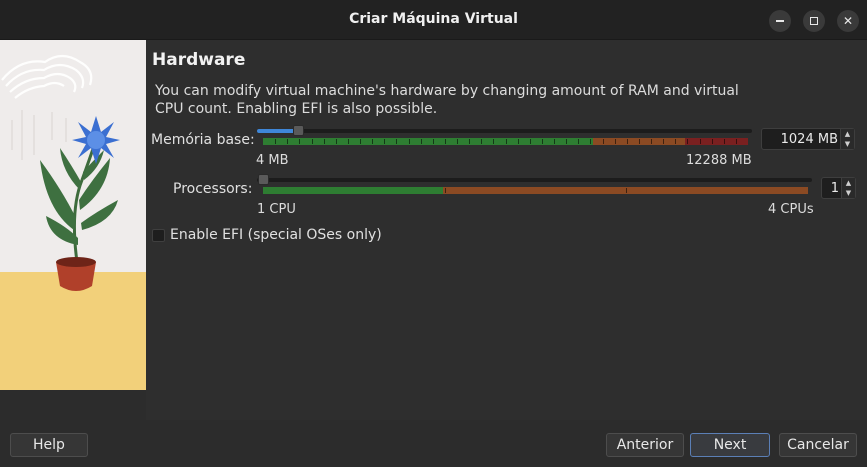 This screenshot has height=467, width=867. I want to click on maximize-button, so click(814, 21).